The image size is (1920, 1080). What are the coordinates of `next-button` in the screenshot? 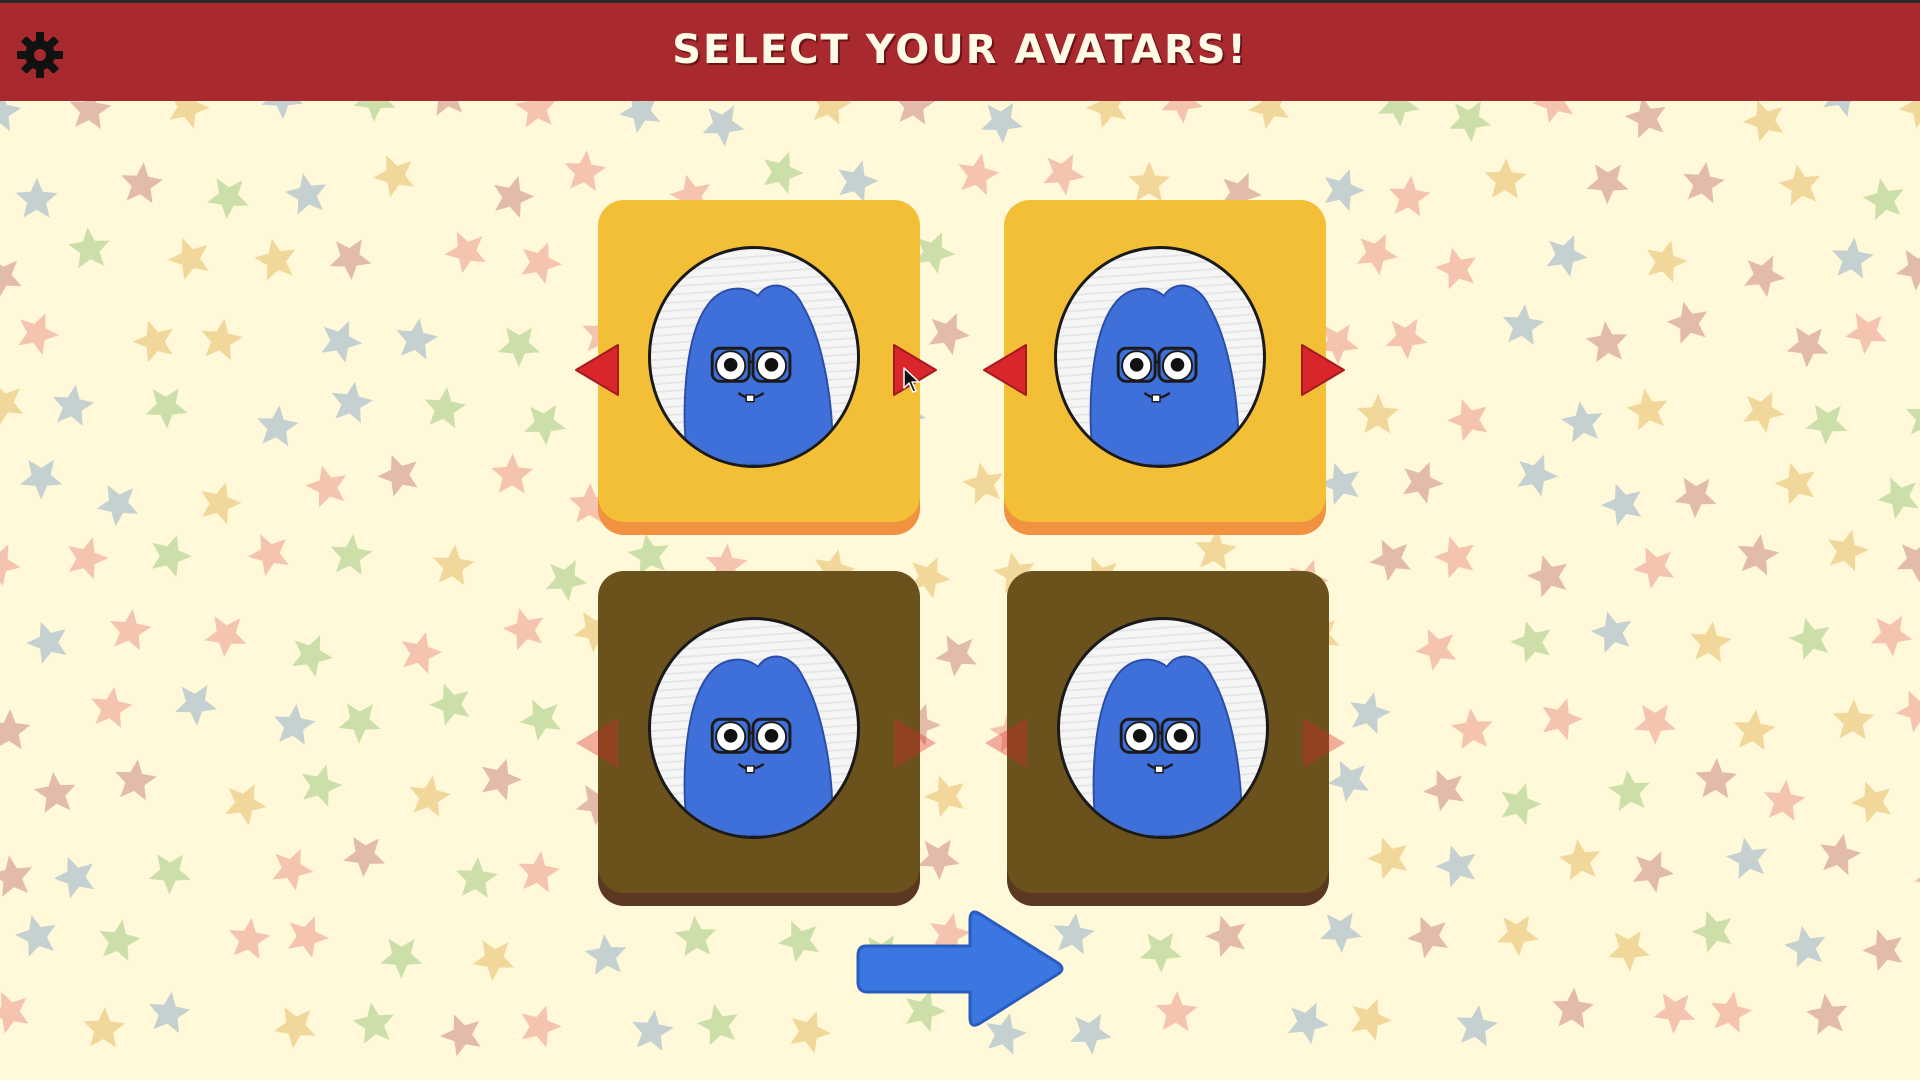 It's located at (960, 969).